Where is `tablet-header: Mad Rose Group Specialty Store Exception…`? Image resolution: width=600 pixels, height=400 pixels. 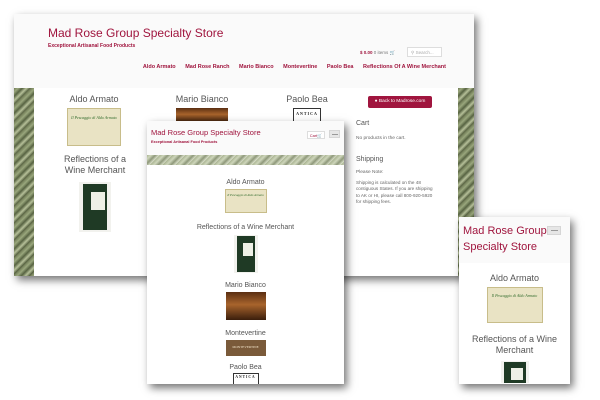 tablet-header: Mad Rose Group Specialty Store Exception… is located at coordinates (245, 138).